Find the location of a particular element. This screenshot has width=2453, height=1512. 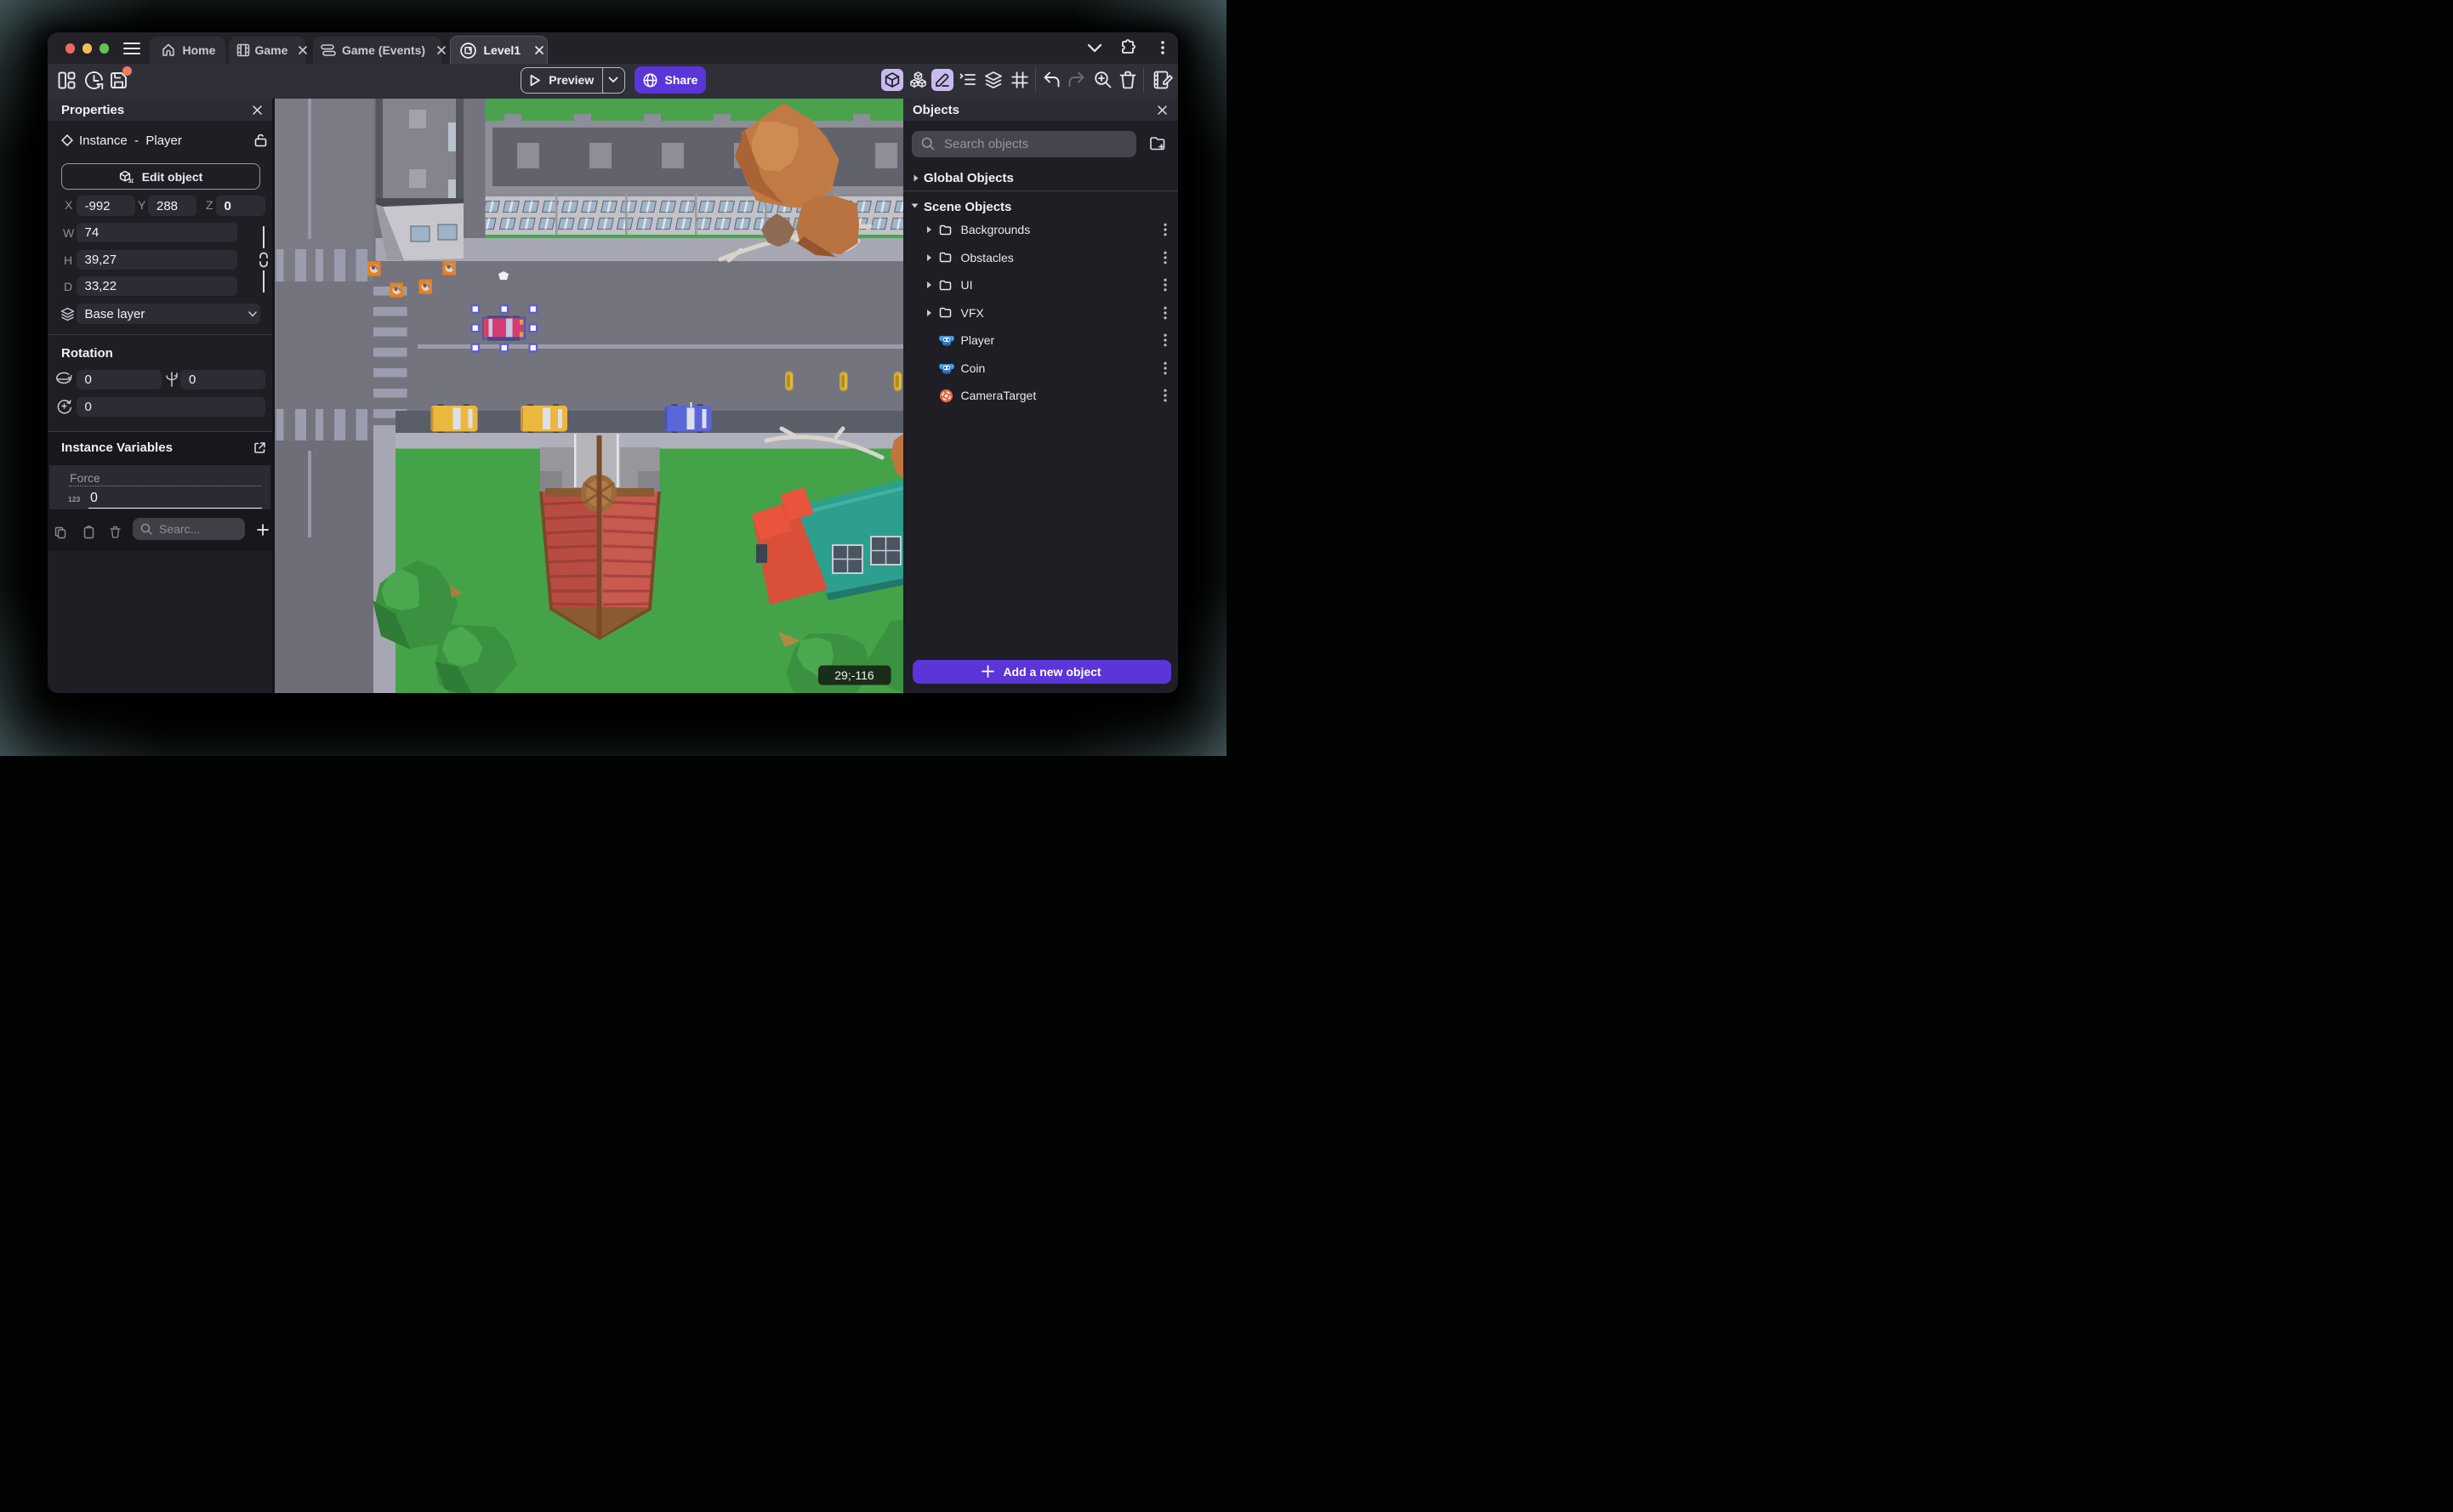

svg-text: 29;-116 is located at coordinates (854, 675).